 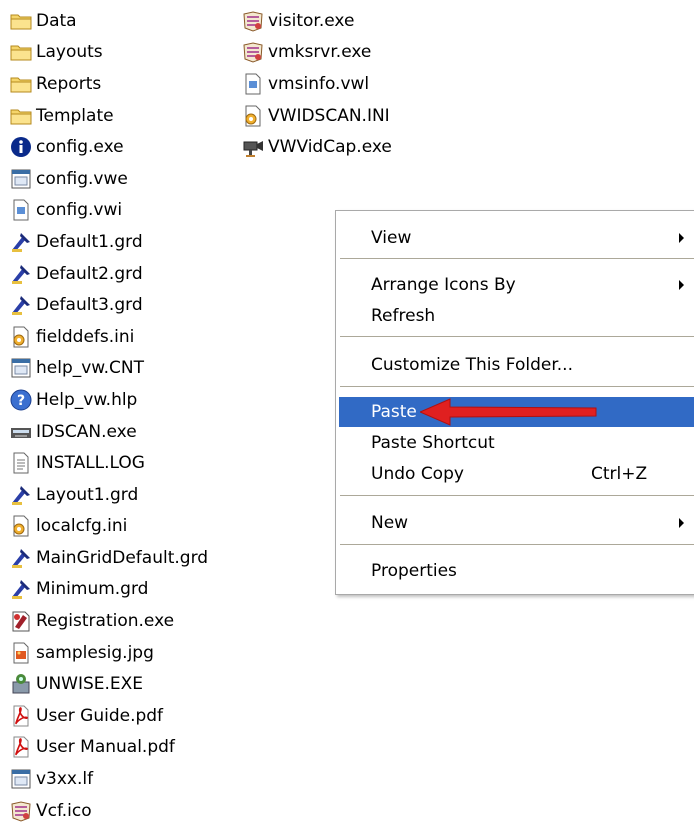 I want to click on file-name: localcfg.ini, so click(x=82, y=526).